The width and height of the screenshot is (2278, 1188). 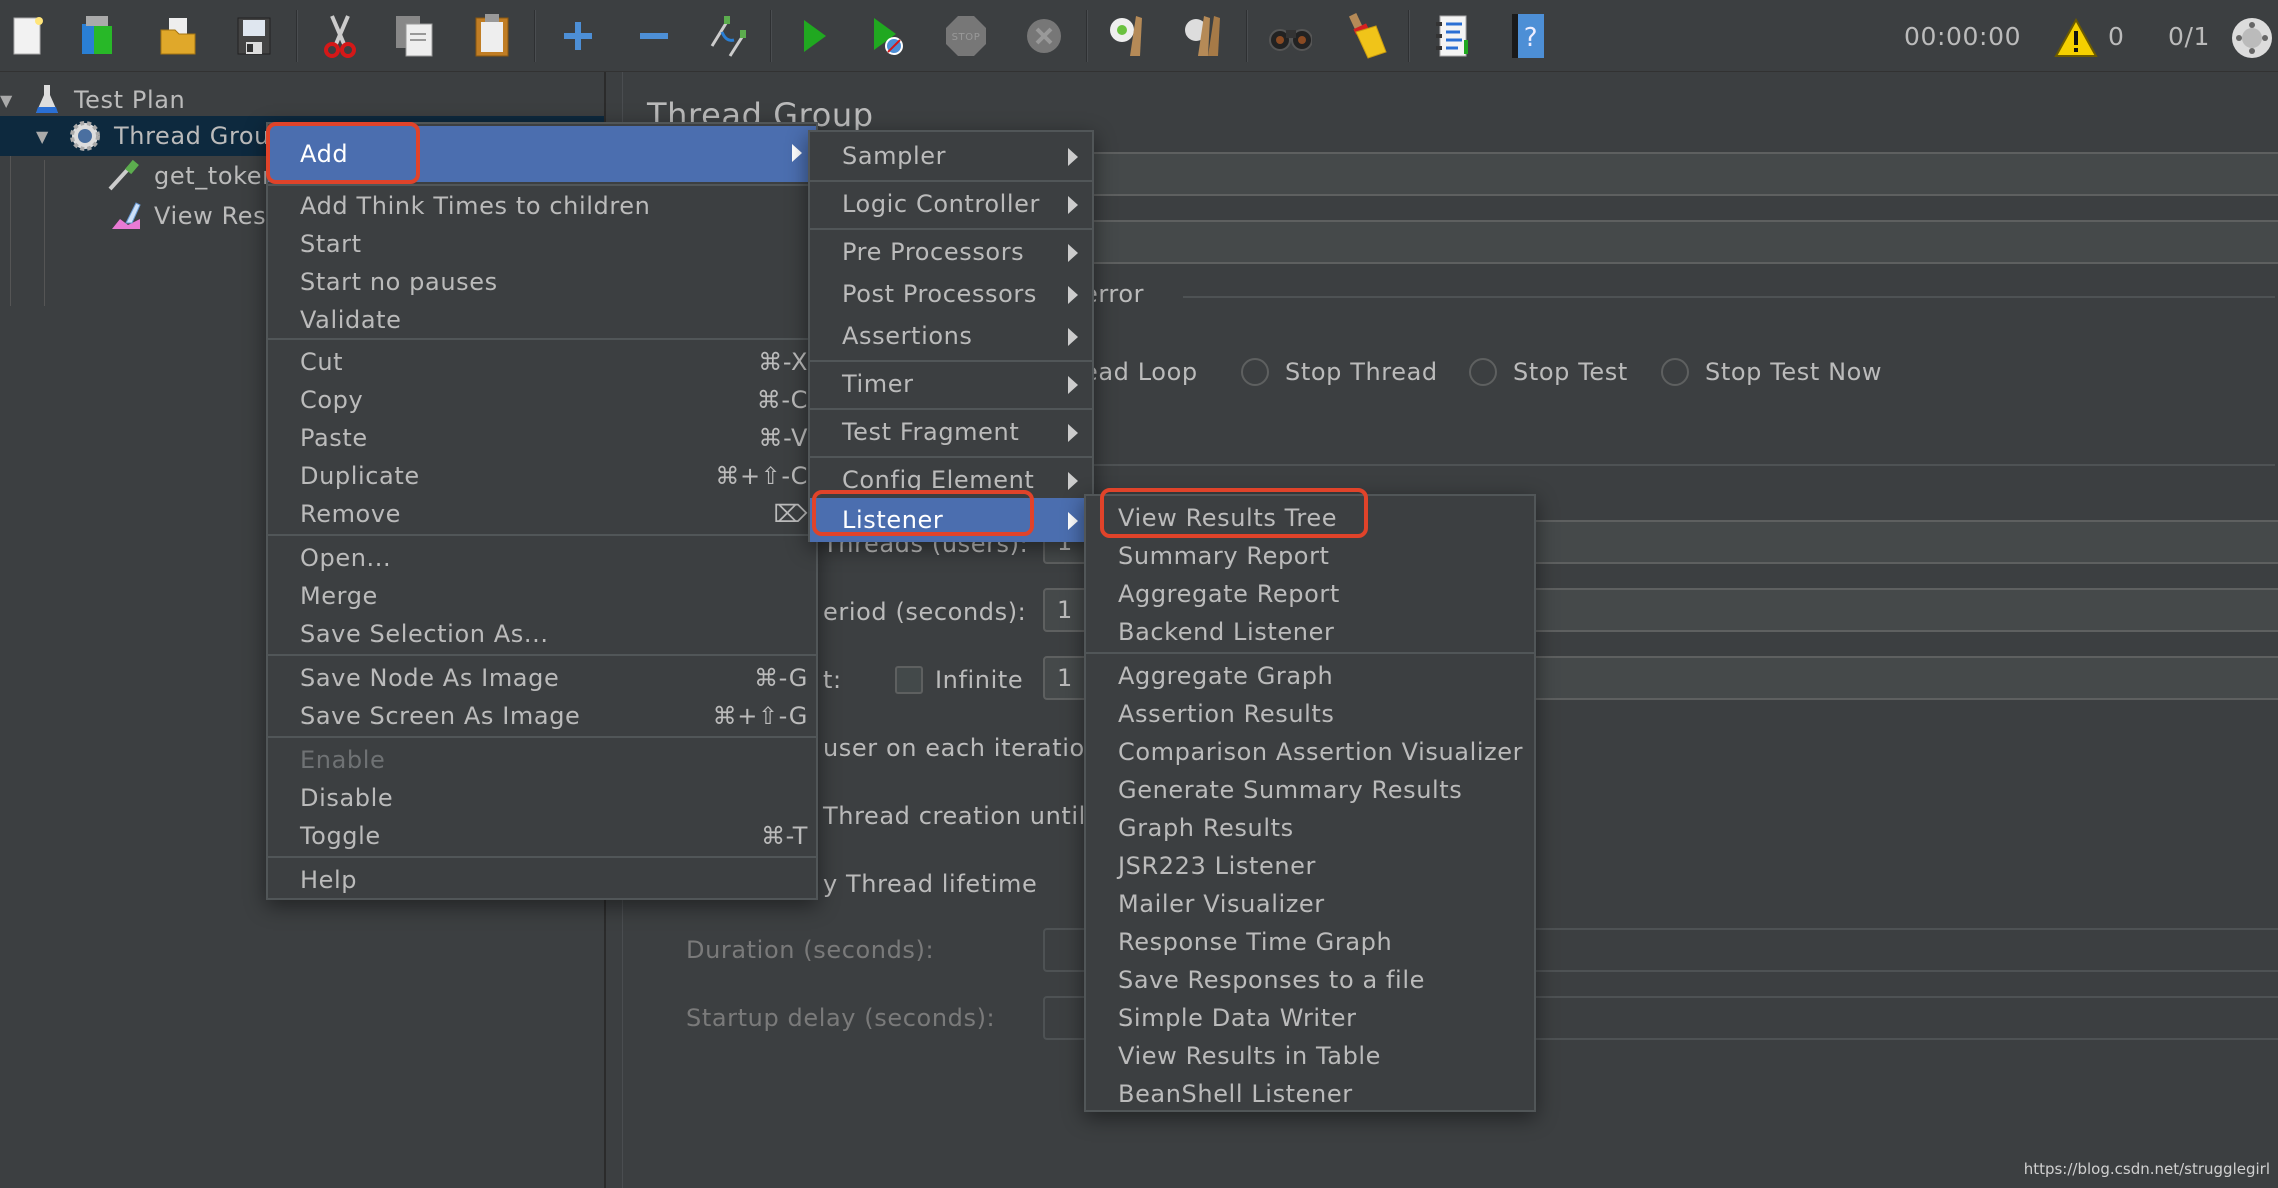 I want to click on menu-item-save-node-as-image: Save Node As Image ⌘-G, so click(x=542, y=679).